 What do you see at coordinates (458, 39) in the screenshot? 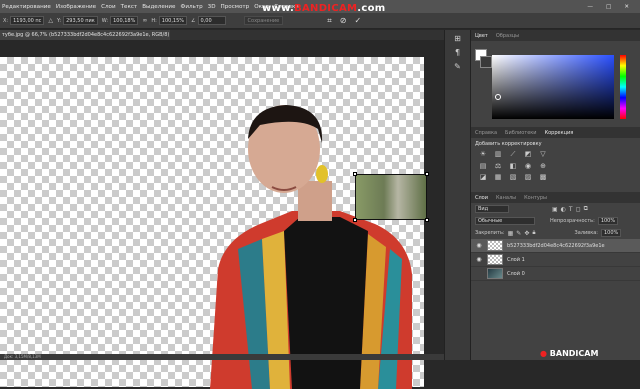
I see `history-icon: ⊞` at bounding box center [458, 39].